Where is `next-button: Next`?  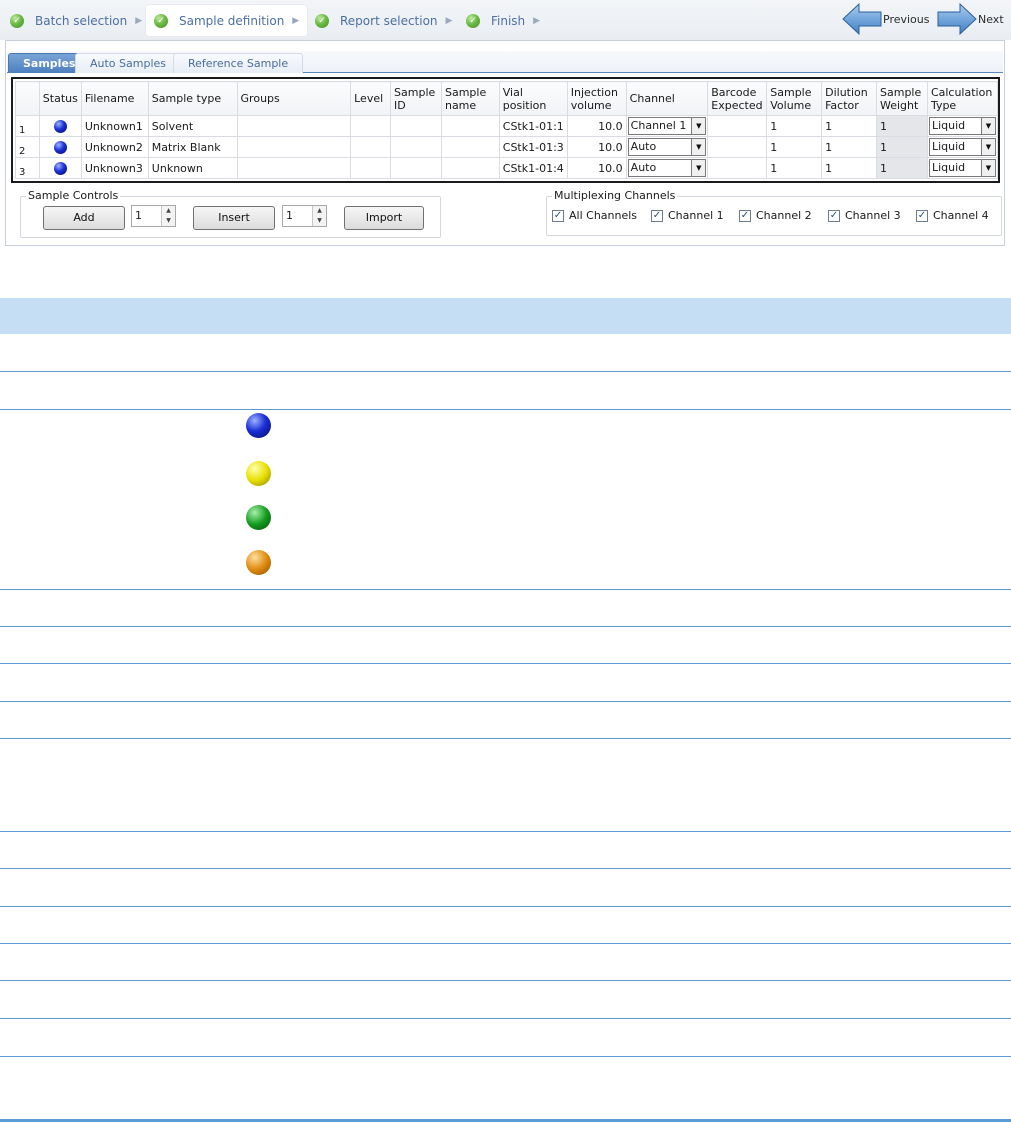
next-button: Next is located at coordinates (970, 19).